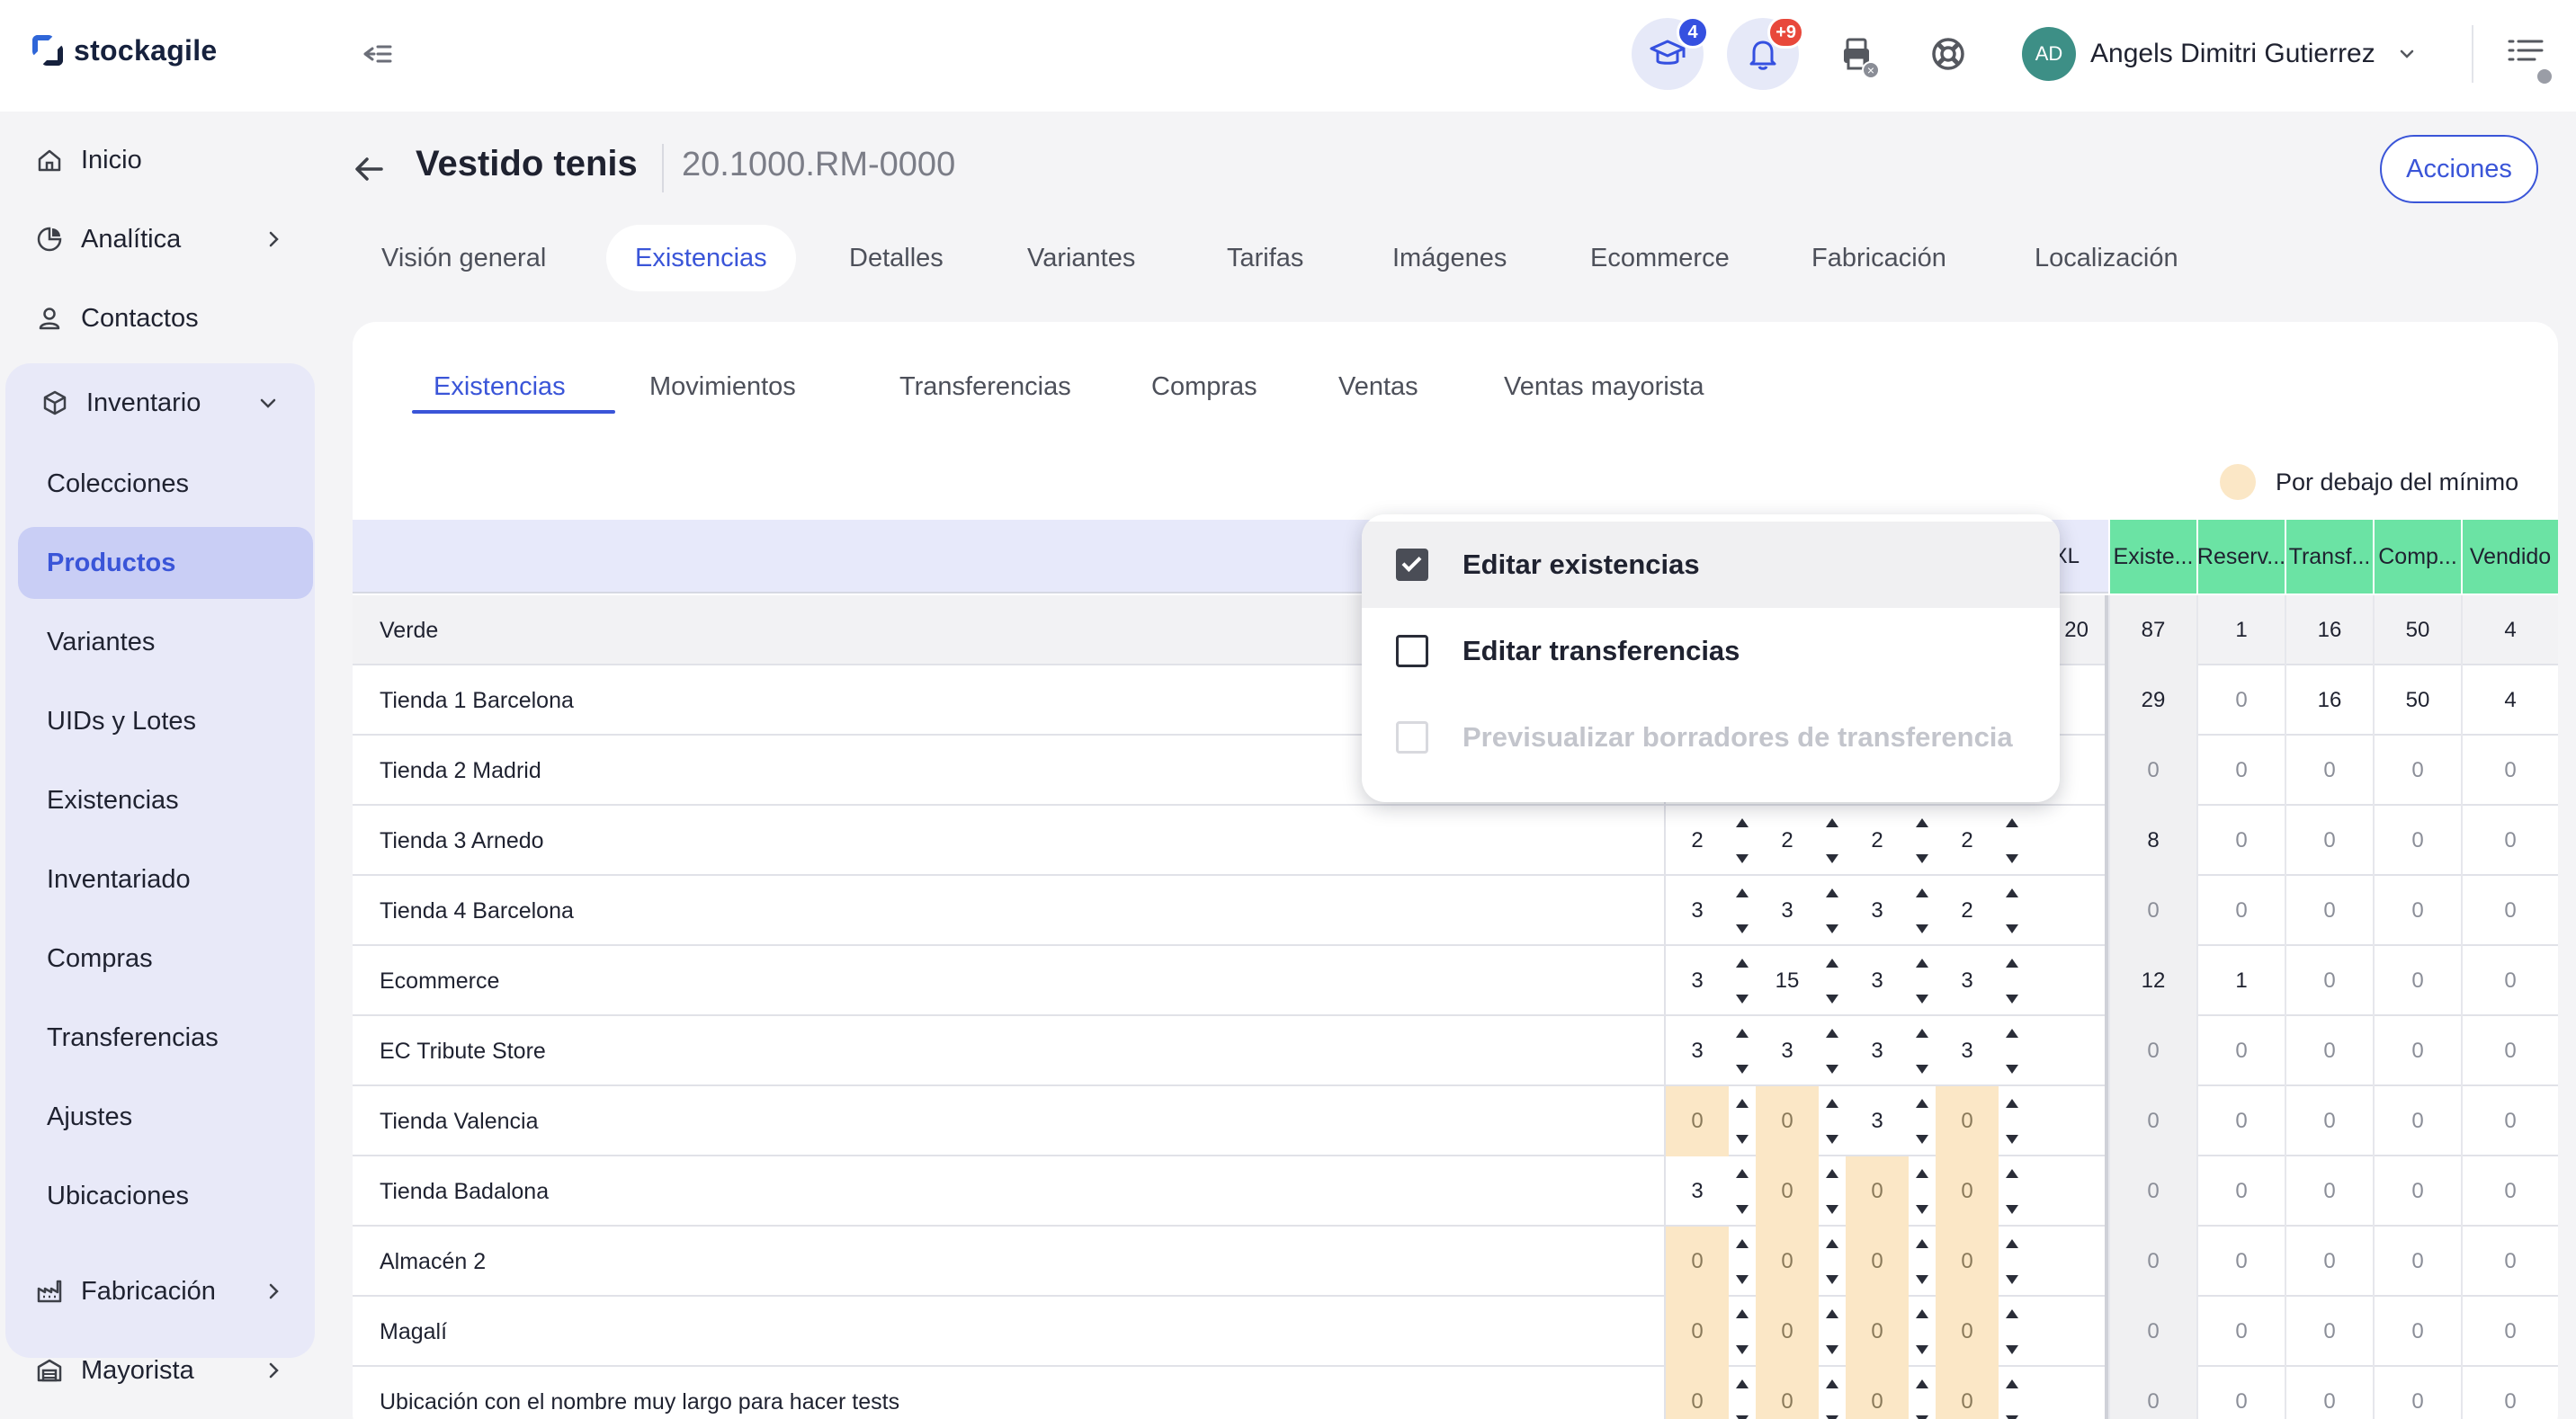 Image resolution: width=2576 pixels, height=1419 pixels. Describe the element at coordinates (119, 879) in the screenshot. I see `sidebar-item-inventariado: Inventariado` at that location.